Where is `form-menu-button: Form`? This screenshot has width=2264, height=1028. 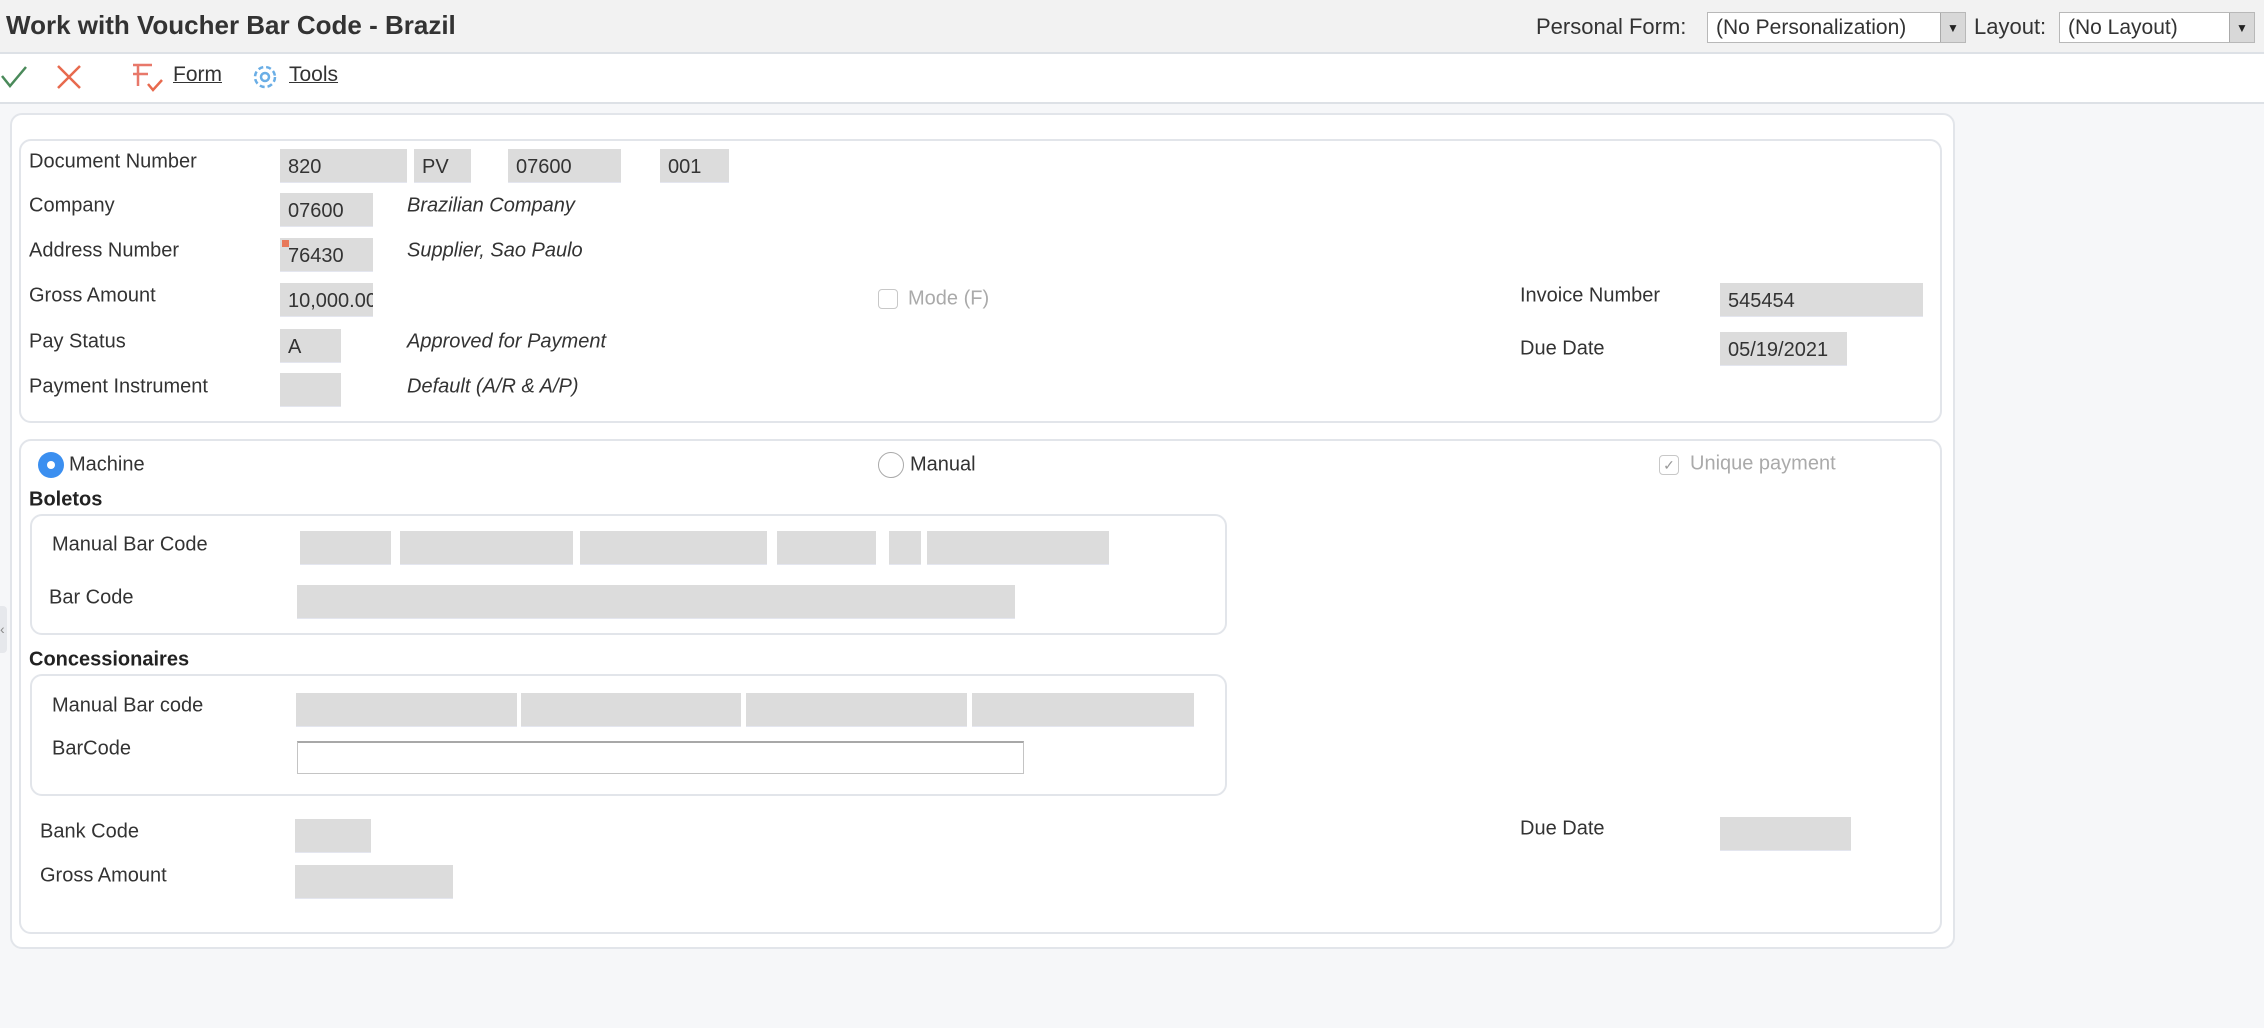 form-menu-button: Form is located at coordinates (197, 75).